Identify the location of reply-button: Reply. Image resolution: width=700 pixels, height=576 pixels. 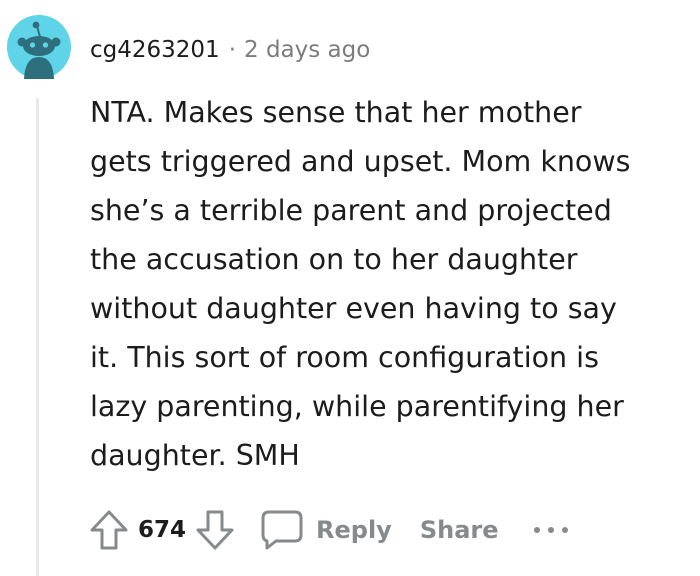
(326, 530).